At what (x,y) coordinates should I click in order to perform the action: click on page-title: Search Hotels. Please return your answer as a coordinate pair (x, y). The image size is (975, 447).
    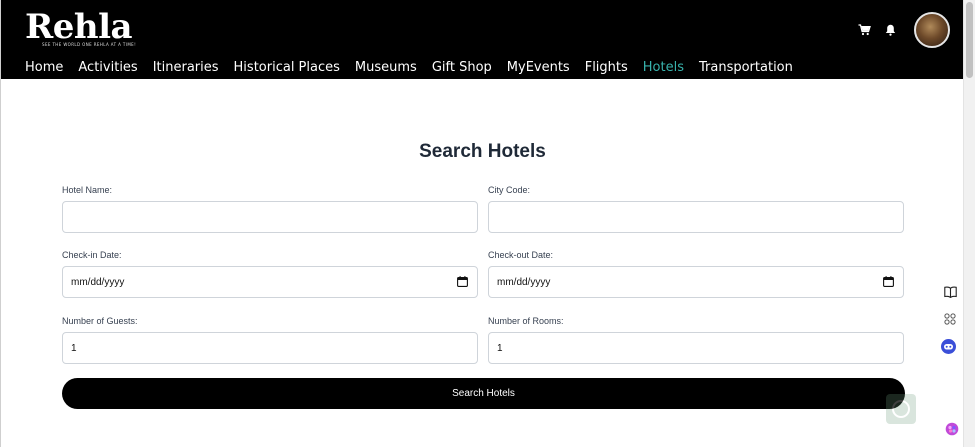
    Looking at the image, I should click on (482, 151).